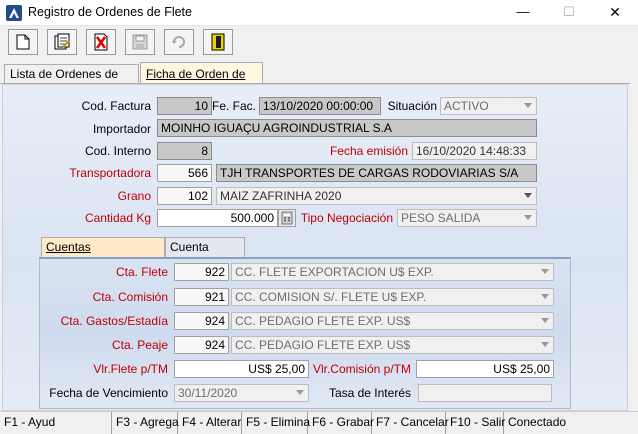  Describe the element at coordinates (475, 423) in the screenshot. I see `status-f10: F10 - Salir` at that location.